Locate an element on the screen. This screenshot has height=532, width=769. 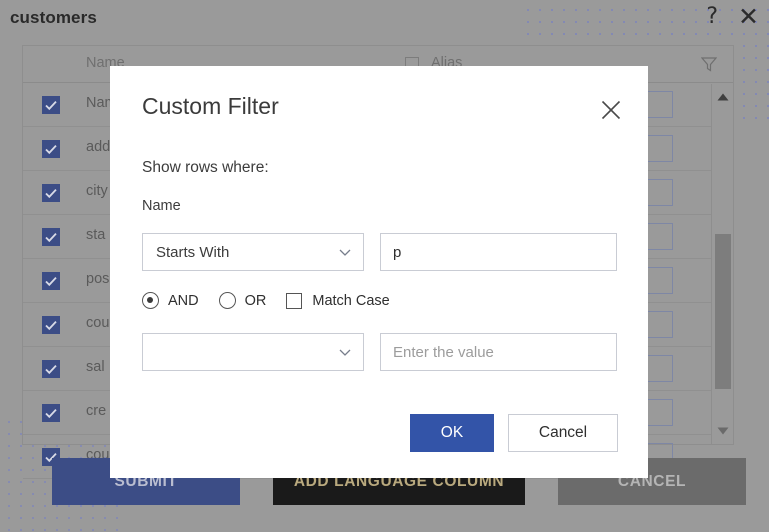
match-case-label: Match Case is located at coordinates (351, 300).